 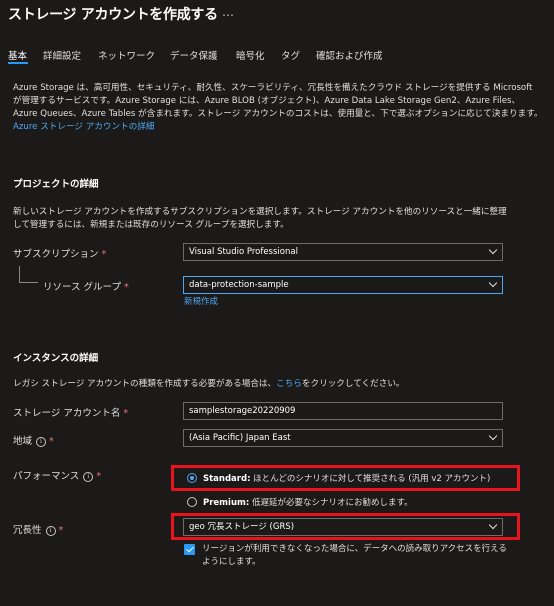 What do you see at coordinates (243, 252) in the screenshot?
I see `subscription-value: Visual Studio Professional` at bounding box center [243, 252].